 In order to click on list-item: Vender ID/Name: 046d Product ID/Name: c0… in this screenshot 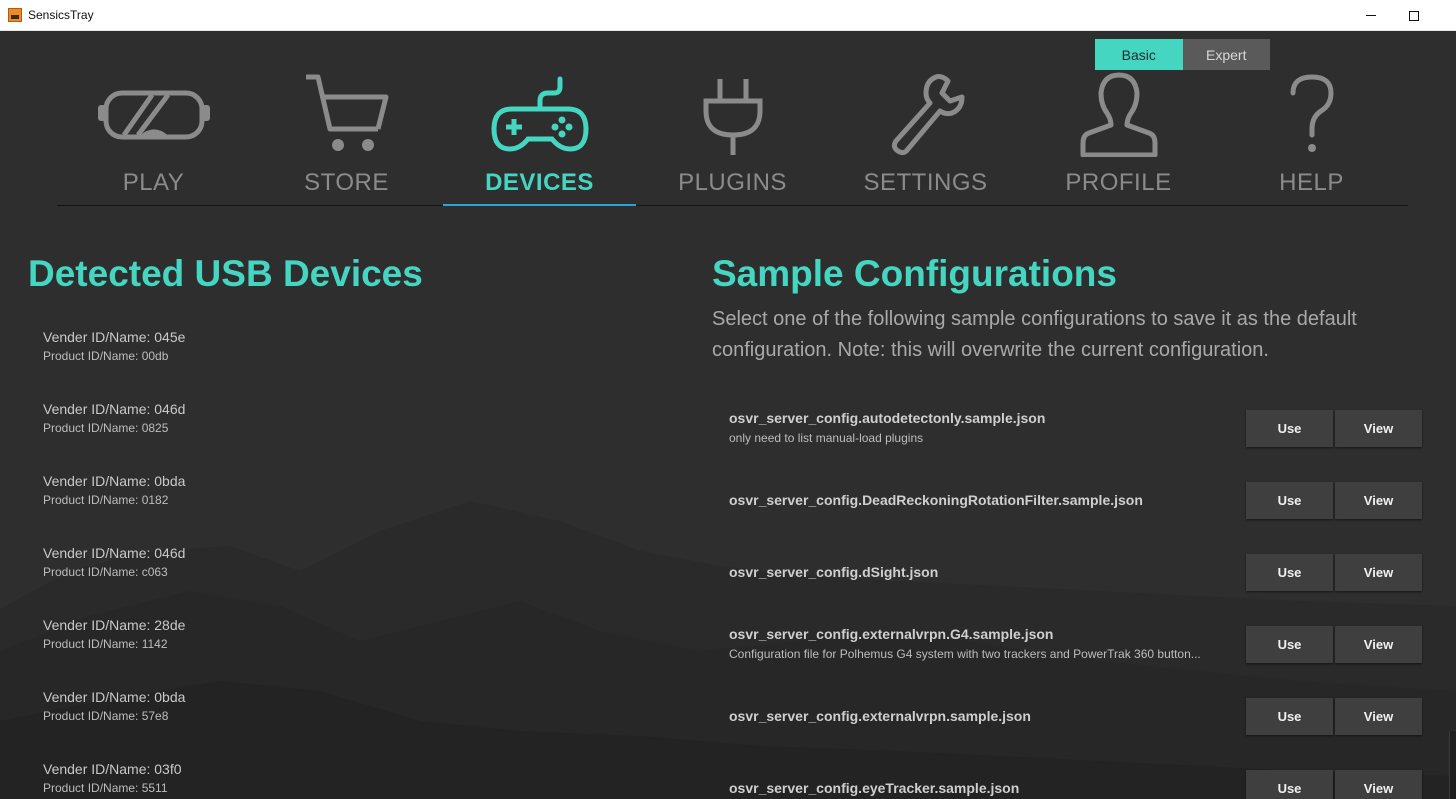, I will do `click(343, 562)`.